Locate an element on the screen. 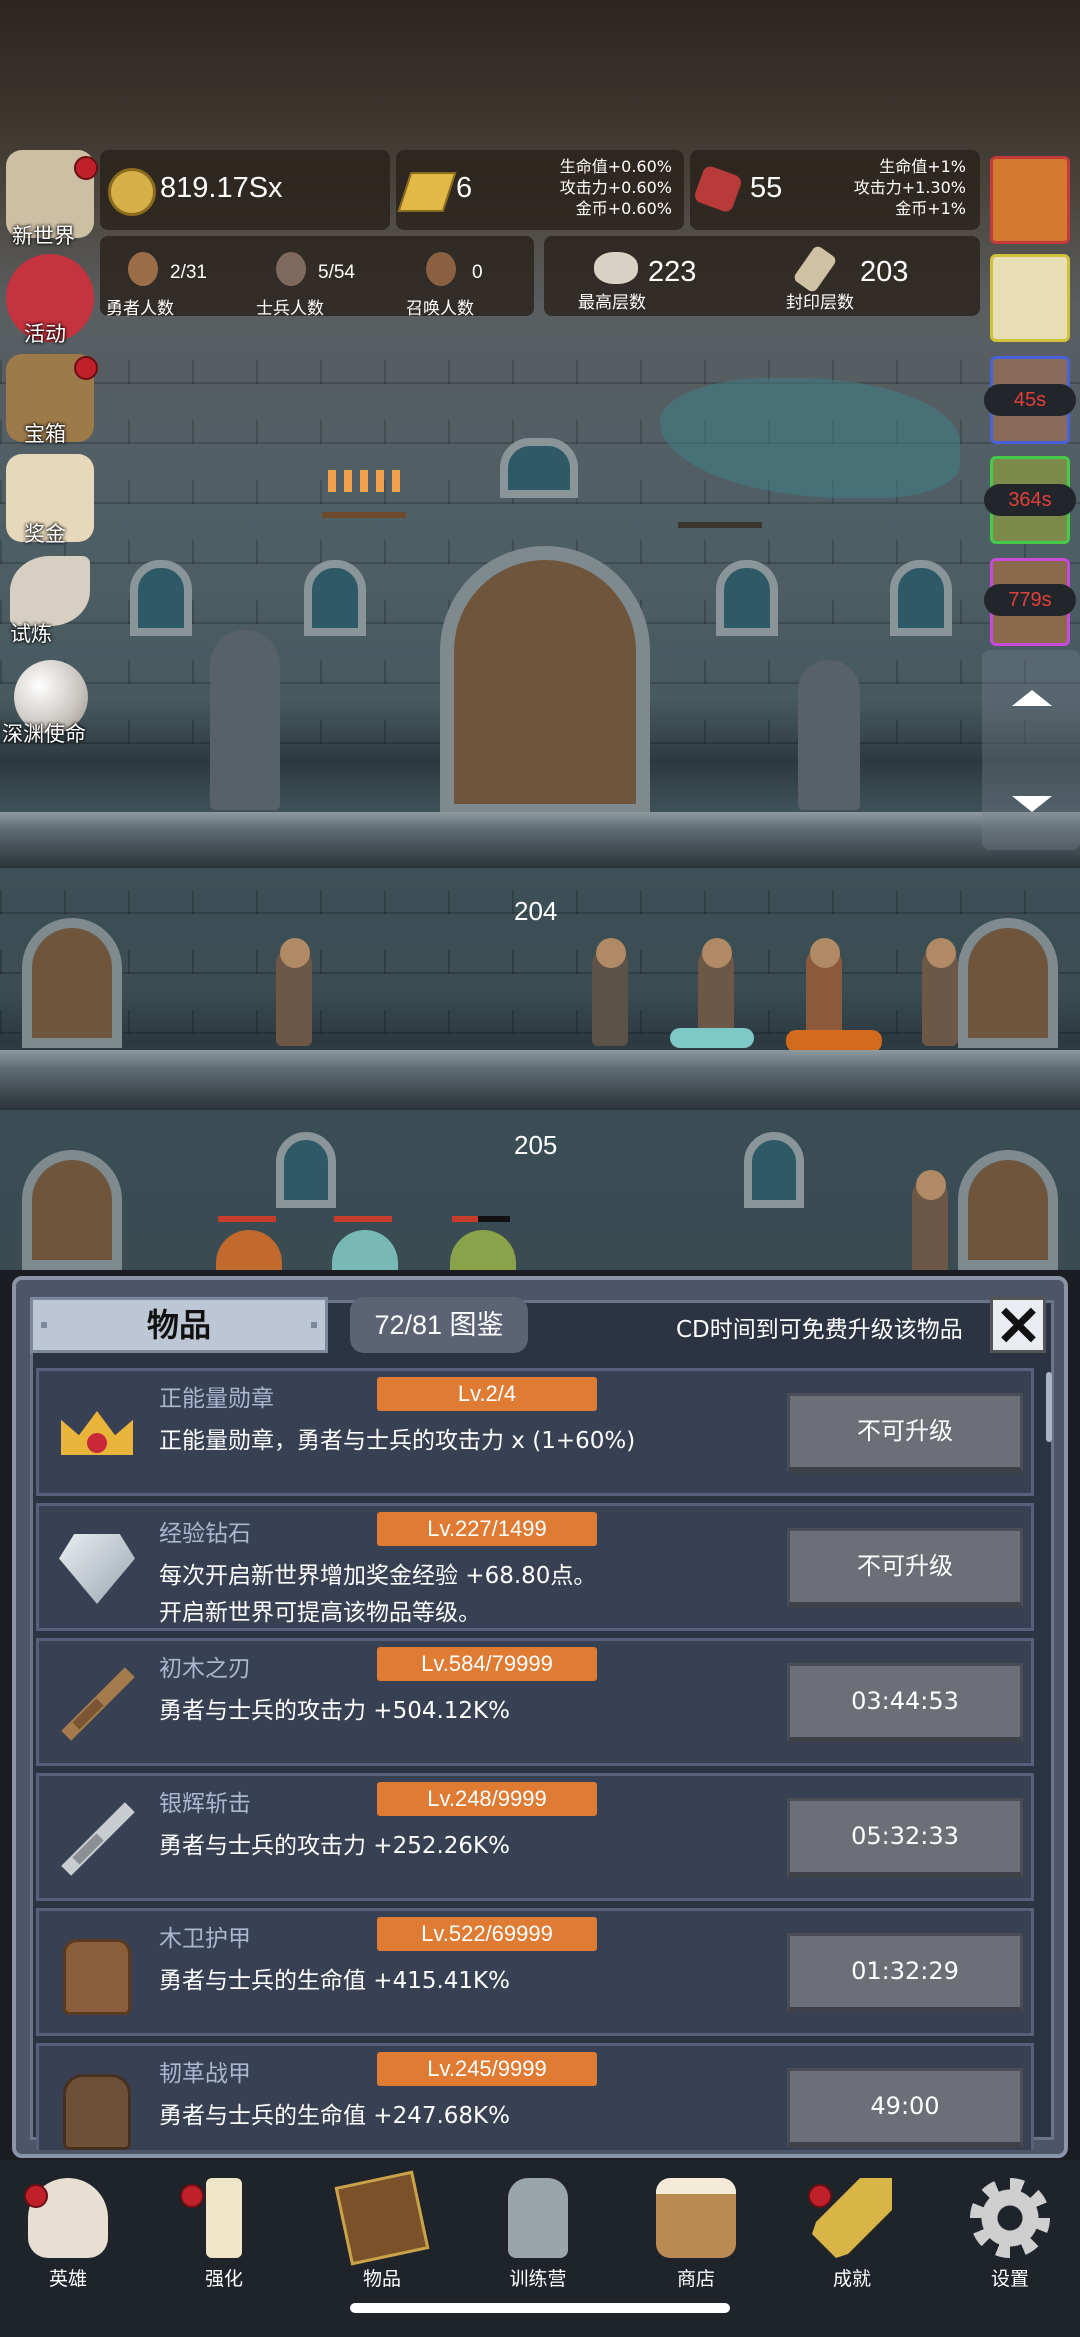  close-icon is located at coordinates (1018, 1325).